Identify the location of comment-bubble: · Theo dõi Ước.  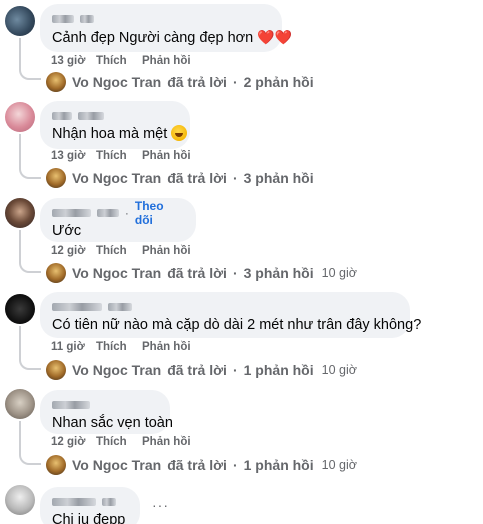
(118, 220).